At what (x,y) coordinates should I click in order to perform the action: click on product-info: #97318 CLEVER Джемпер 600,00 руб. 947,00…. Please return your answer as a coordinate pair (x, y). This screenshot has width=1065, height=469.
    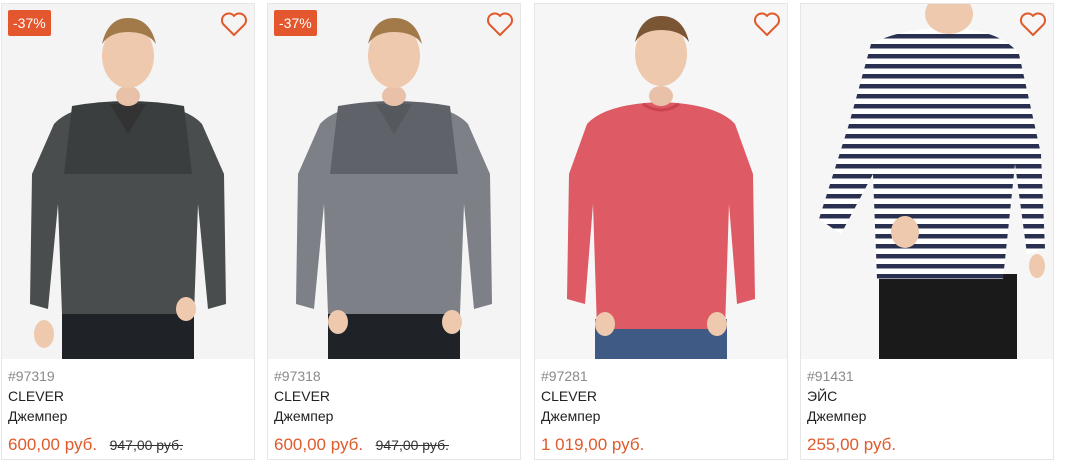
    Looking at the image, I should click on (394, 411).